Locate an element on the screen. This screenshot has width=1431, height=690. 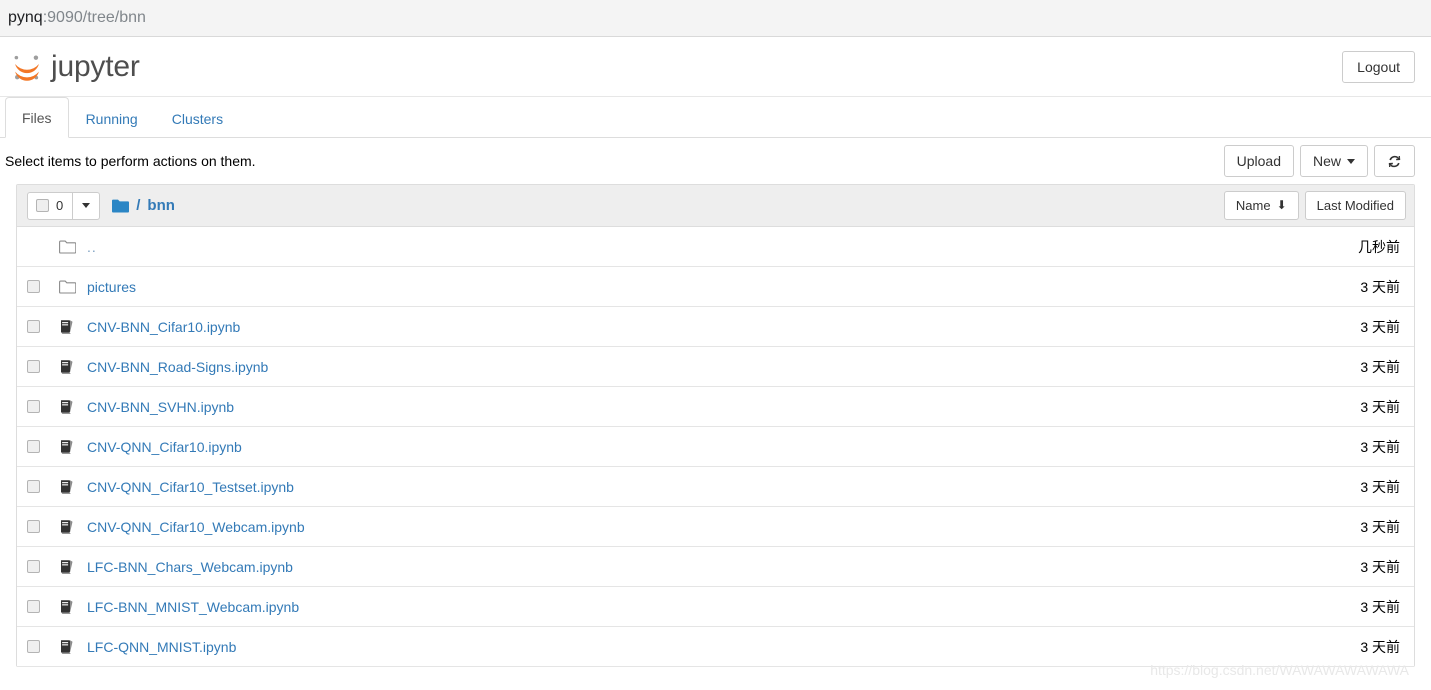
sort-by-name-button: Name ⬇ is located at coordinates (1261, 205).